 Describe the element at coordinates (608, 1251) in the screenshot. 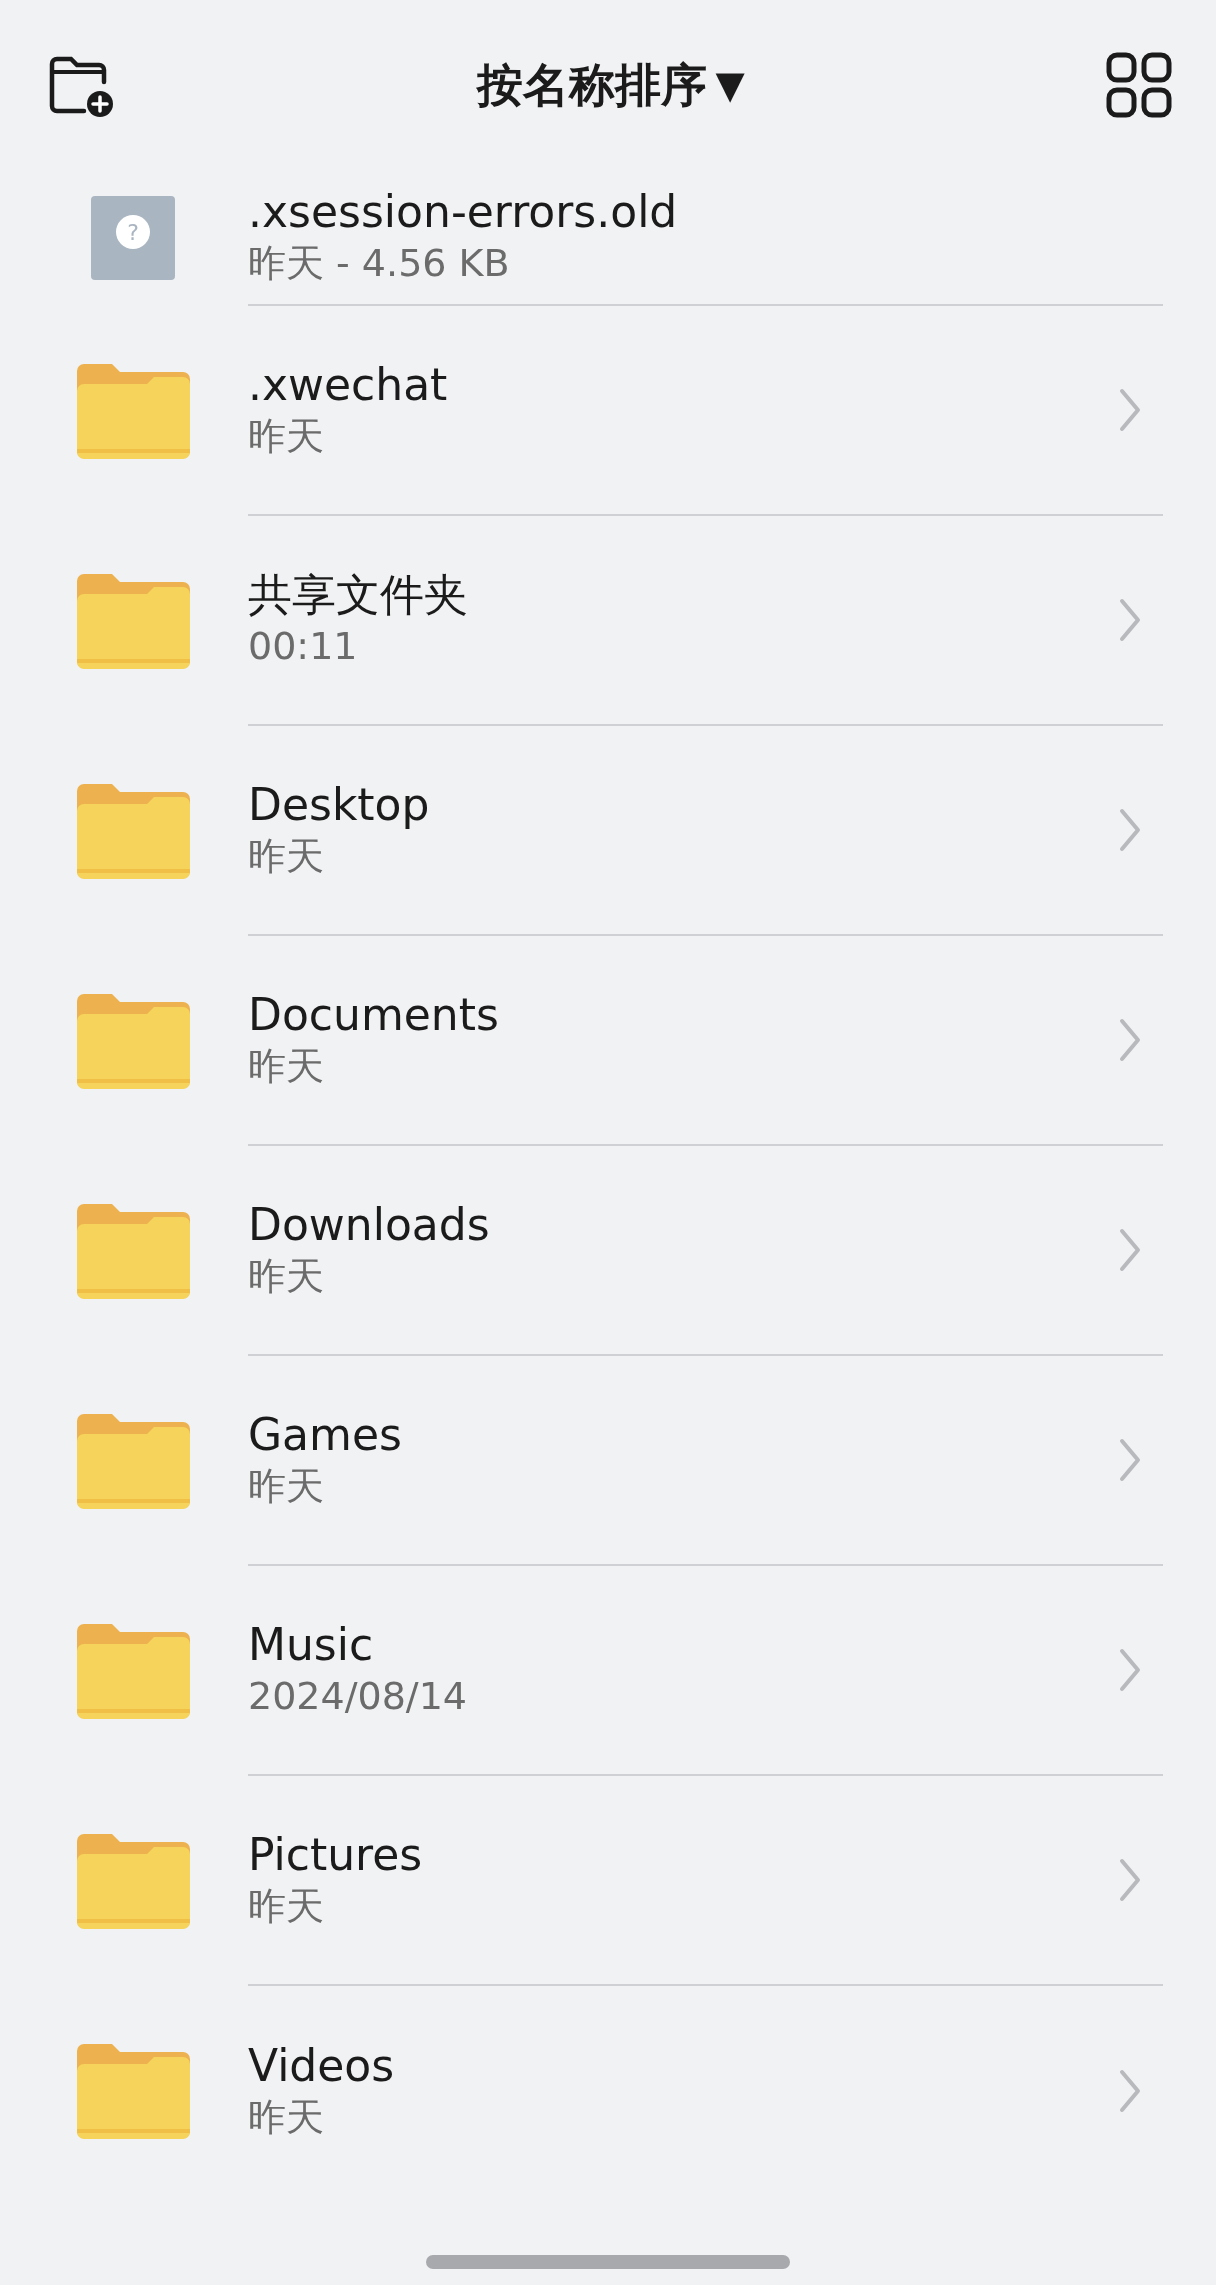

I see `file-list-item: Downloads 昨天` at that location.